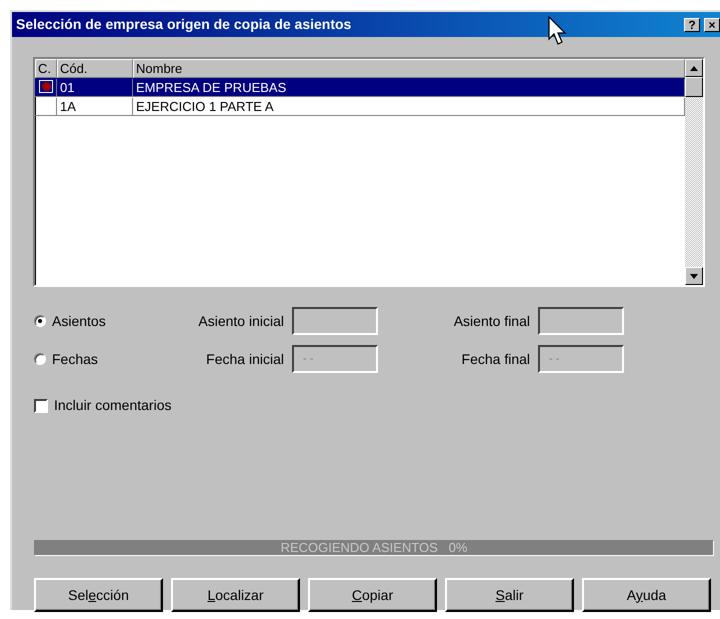  What do you see at coordinates (692, 25) in the screenshot?
I see `help-button: ?` at bounding box center [692, 25].